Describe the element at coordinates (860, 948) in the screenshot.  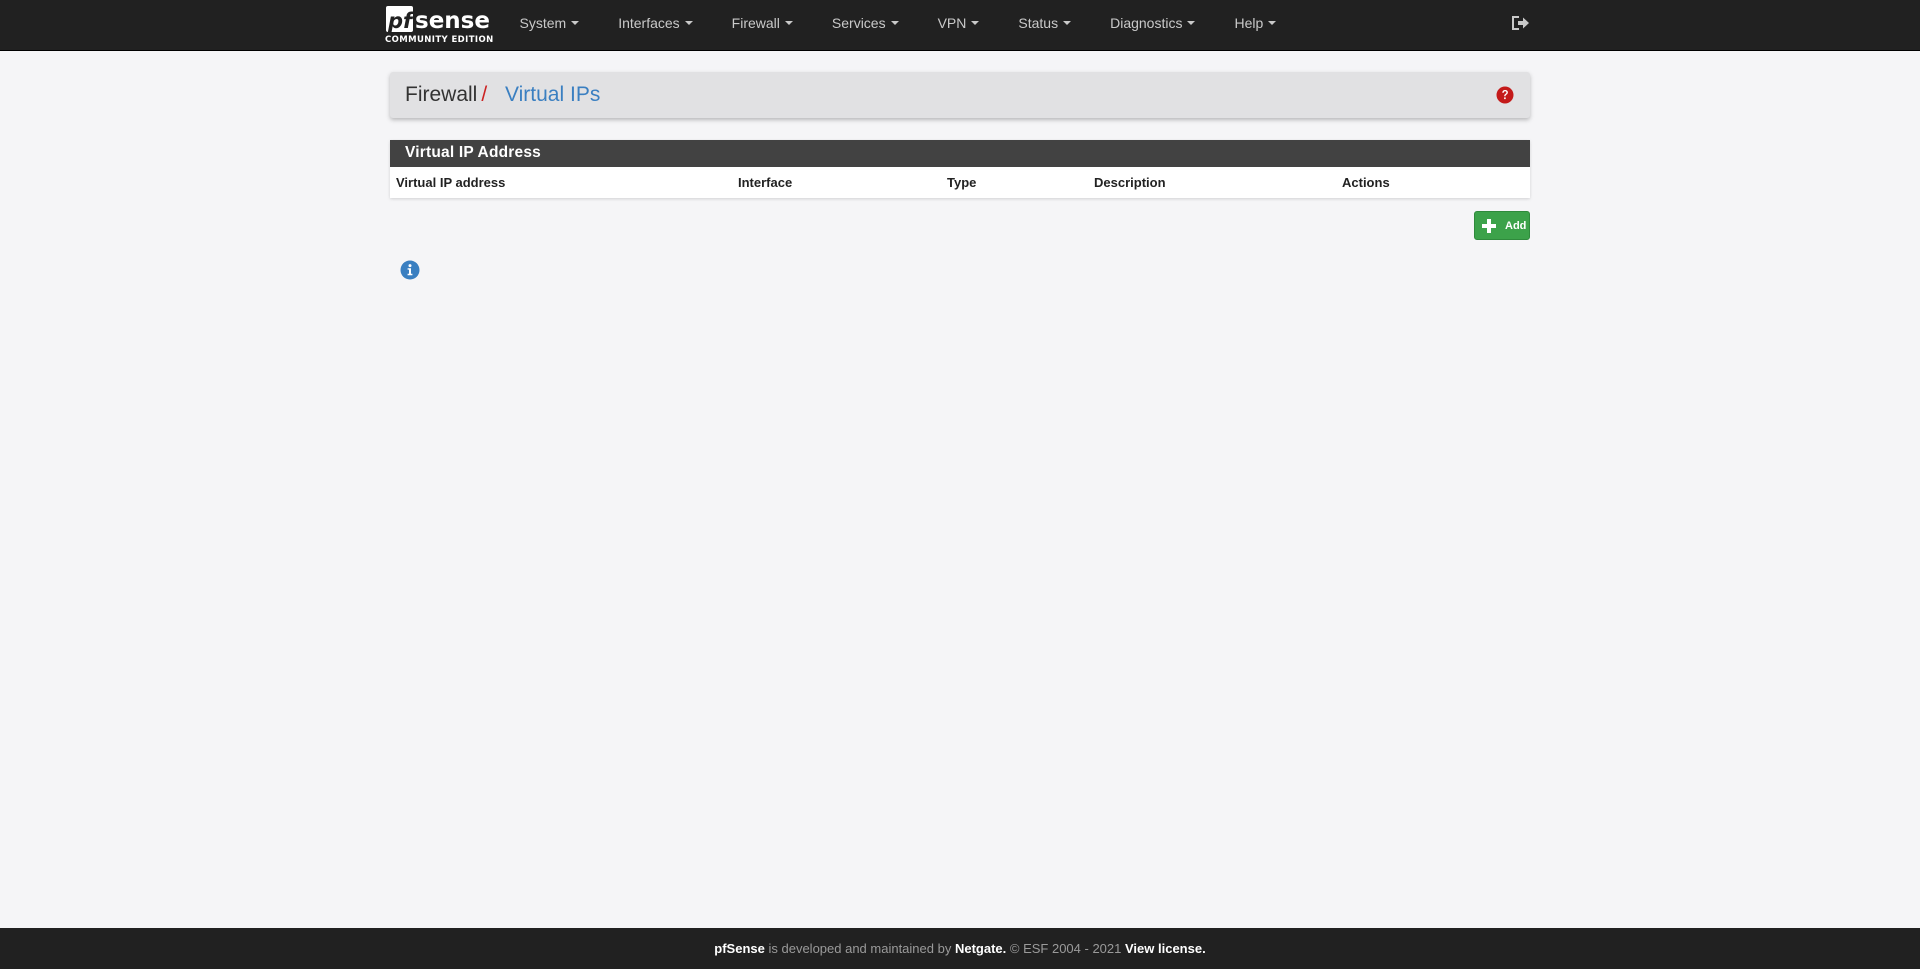
I see `footer-text: is developed and maintained by` at that location.